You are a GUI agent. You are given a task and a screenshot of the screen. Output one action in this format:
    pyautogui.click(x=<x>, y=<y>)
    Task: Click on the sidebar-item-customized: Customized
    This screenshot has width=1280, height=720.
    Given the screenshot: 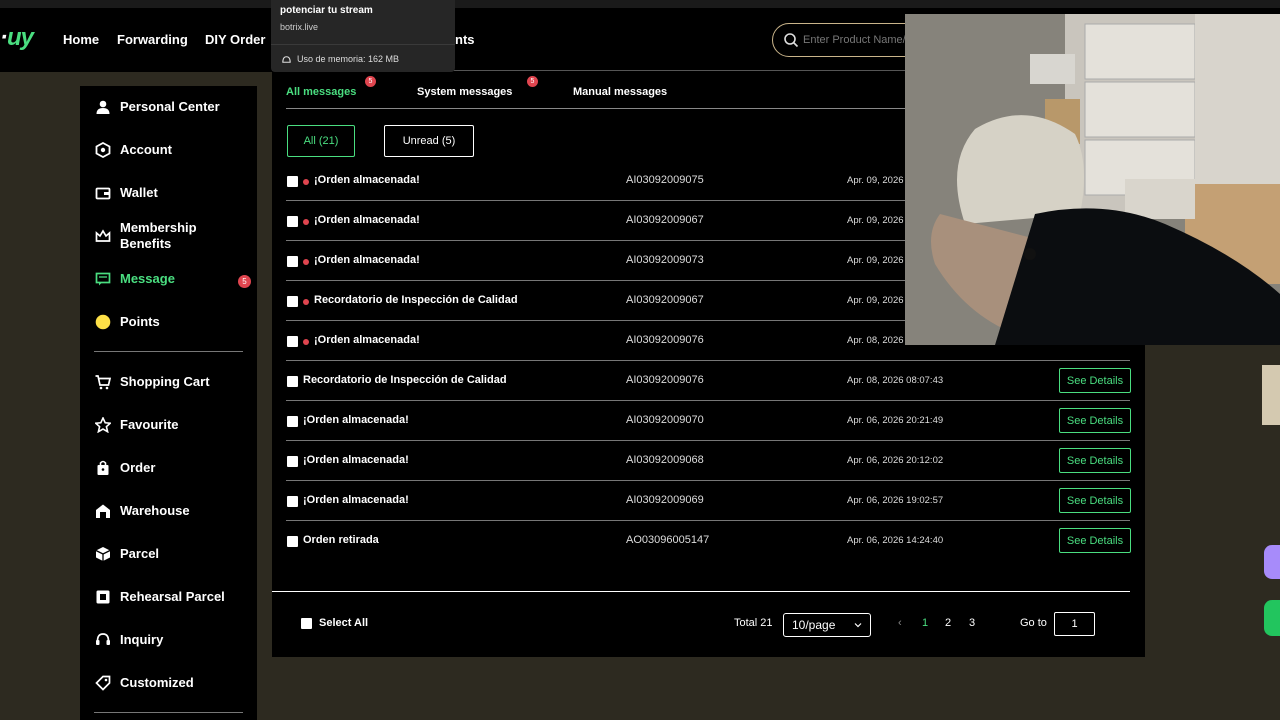 What is the action you would take?
    pyautogui.click(x=144, y=682)
    